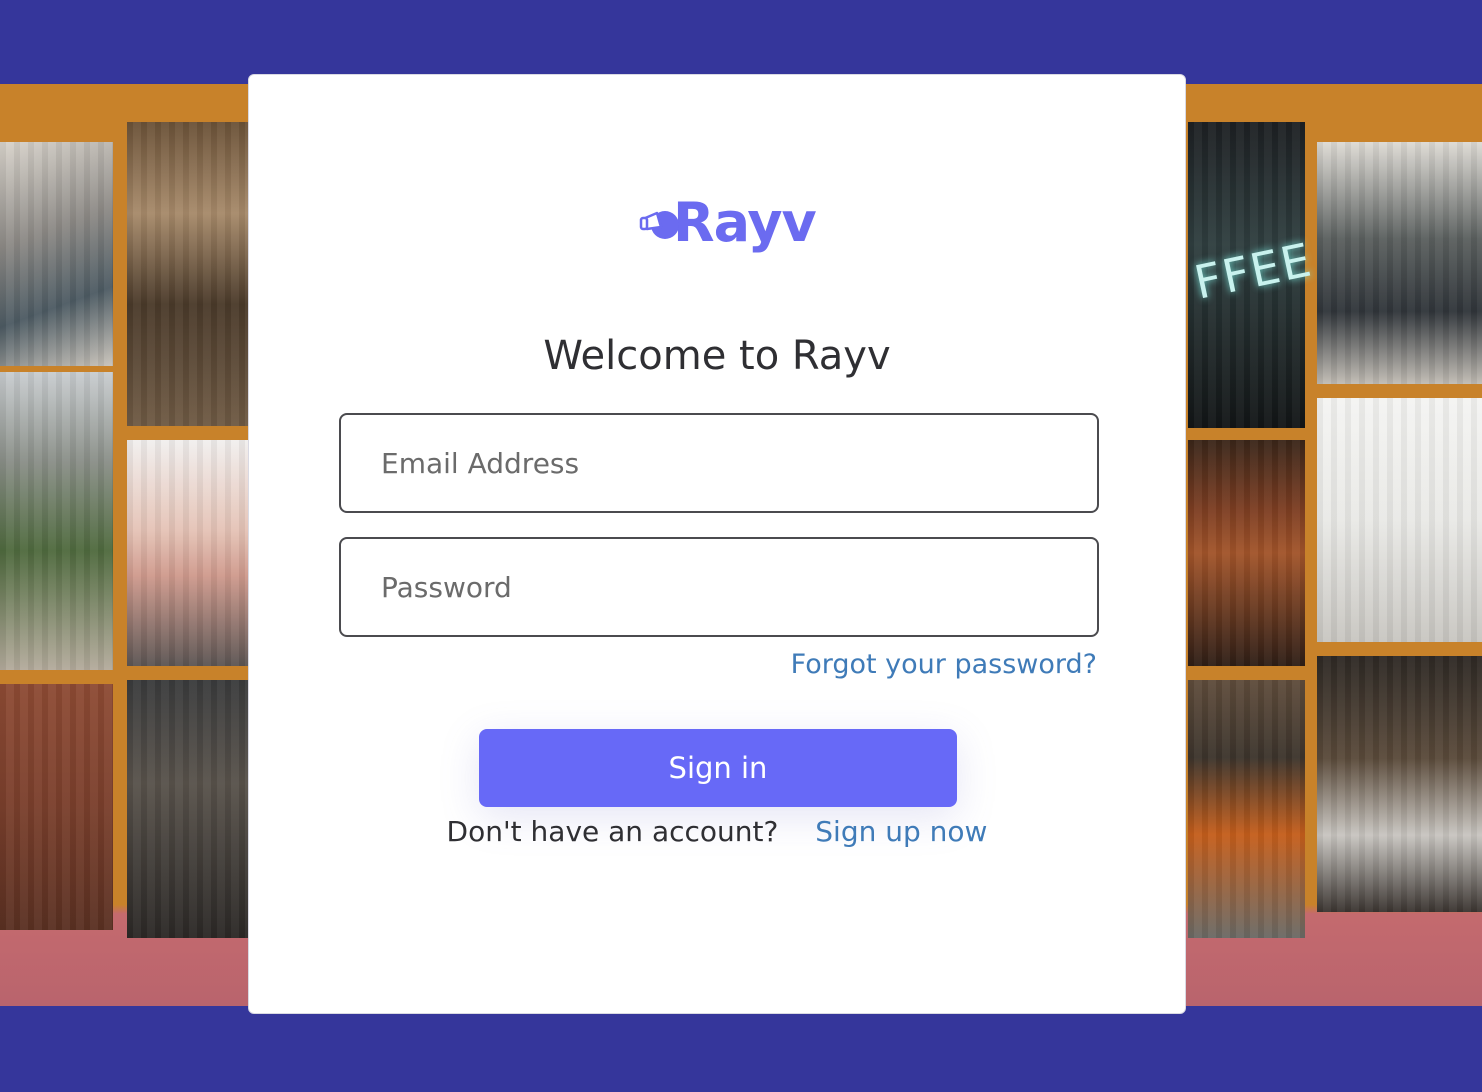  I want to click on photo-shop-shelves, so click(187, 274).